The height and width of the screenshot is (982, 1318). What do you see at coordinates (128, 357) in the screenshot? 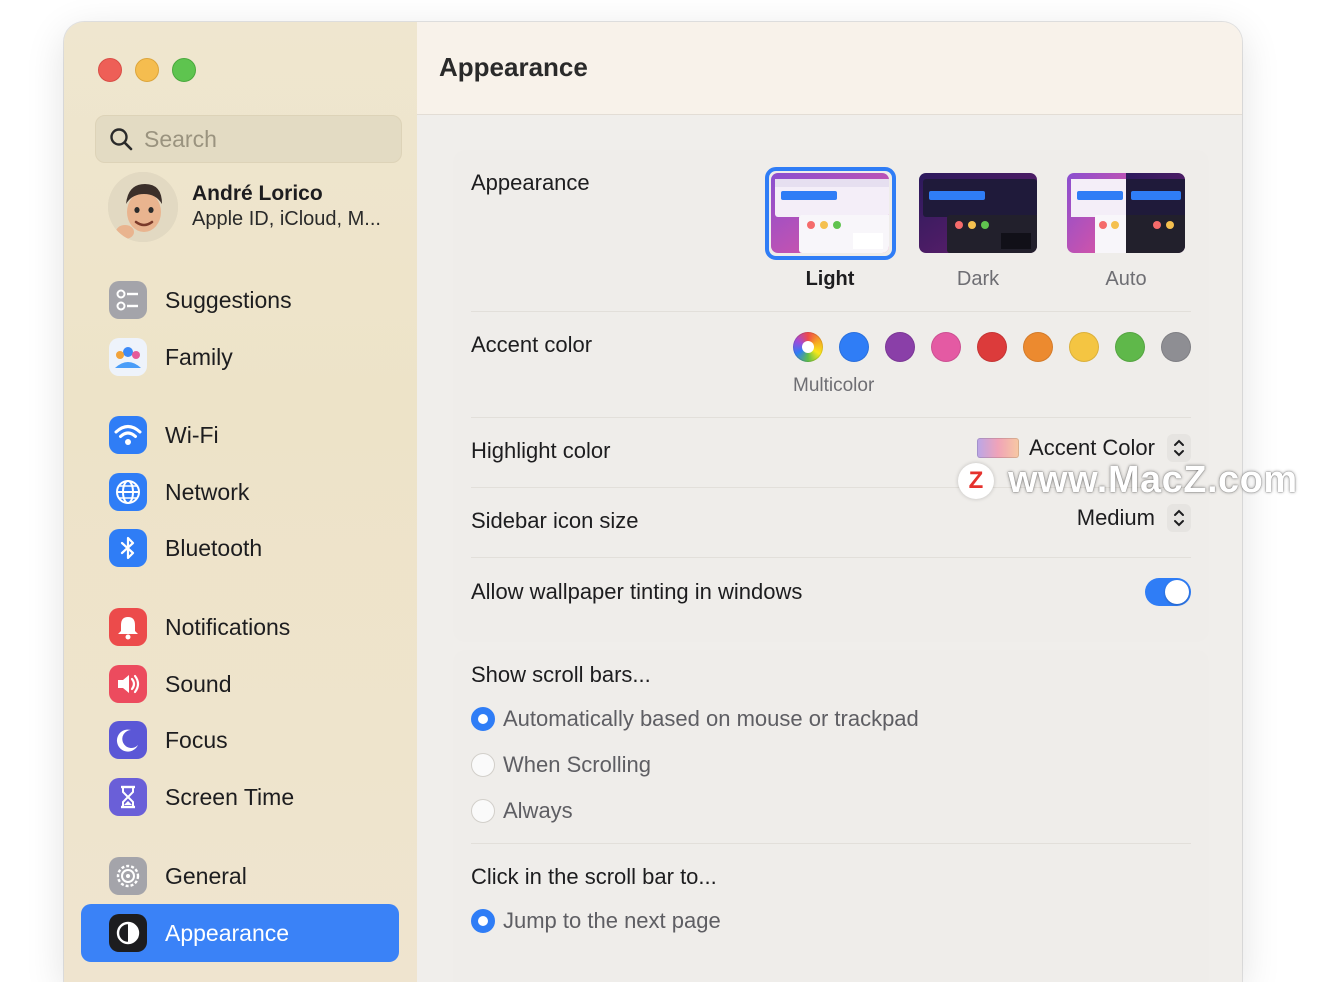
I see `family-icon` at bounding box center [128, 357].